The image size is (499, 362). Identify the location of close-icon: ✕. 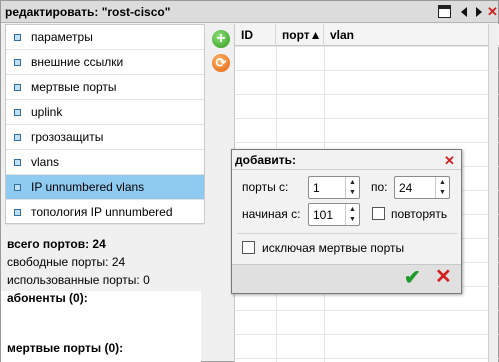
(492, 11).